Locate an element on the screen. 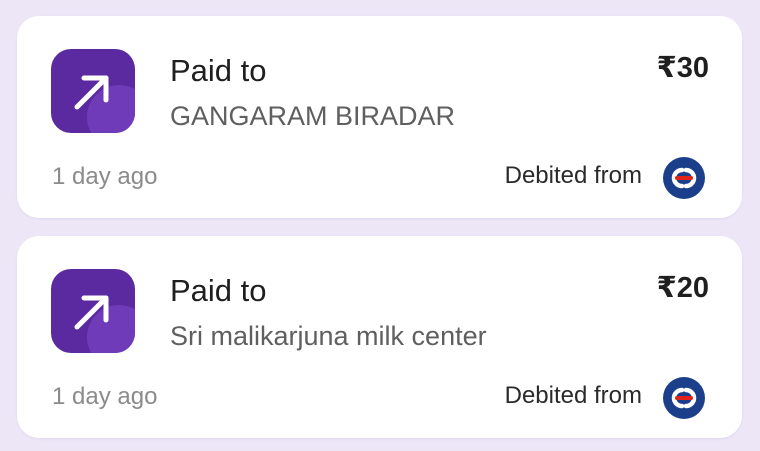  amount: ₹20 is located at coordinates (682, 288).